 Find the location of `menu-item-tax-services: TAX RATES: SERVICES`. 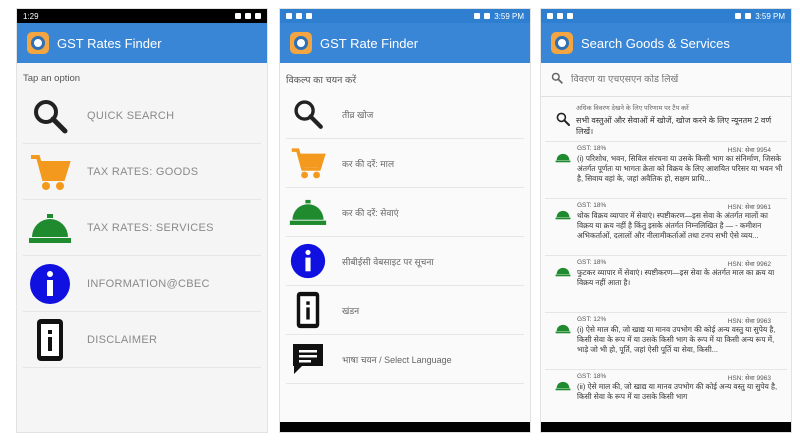

menu-item-tax-services: TAX RATES: SERVICES is located at coordinates (142, 228).